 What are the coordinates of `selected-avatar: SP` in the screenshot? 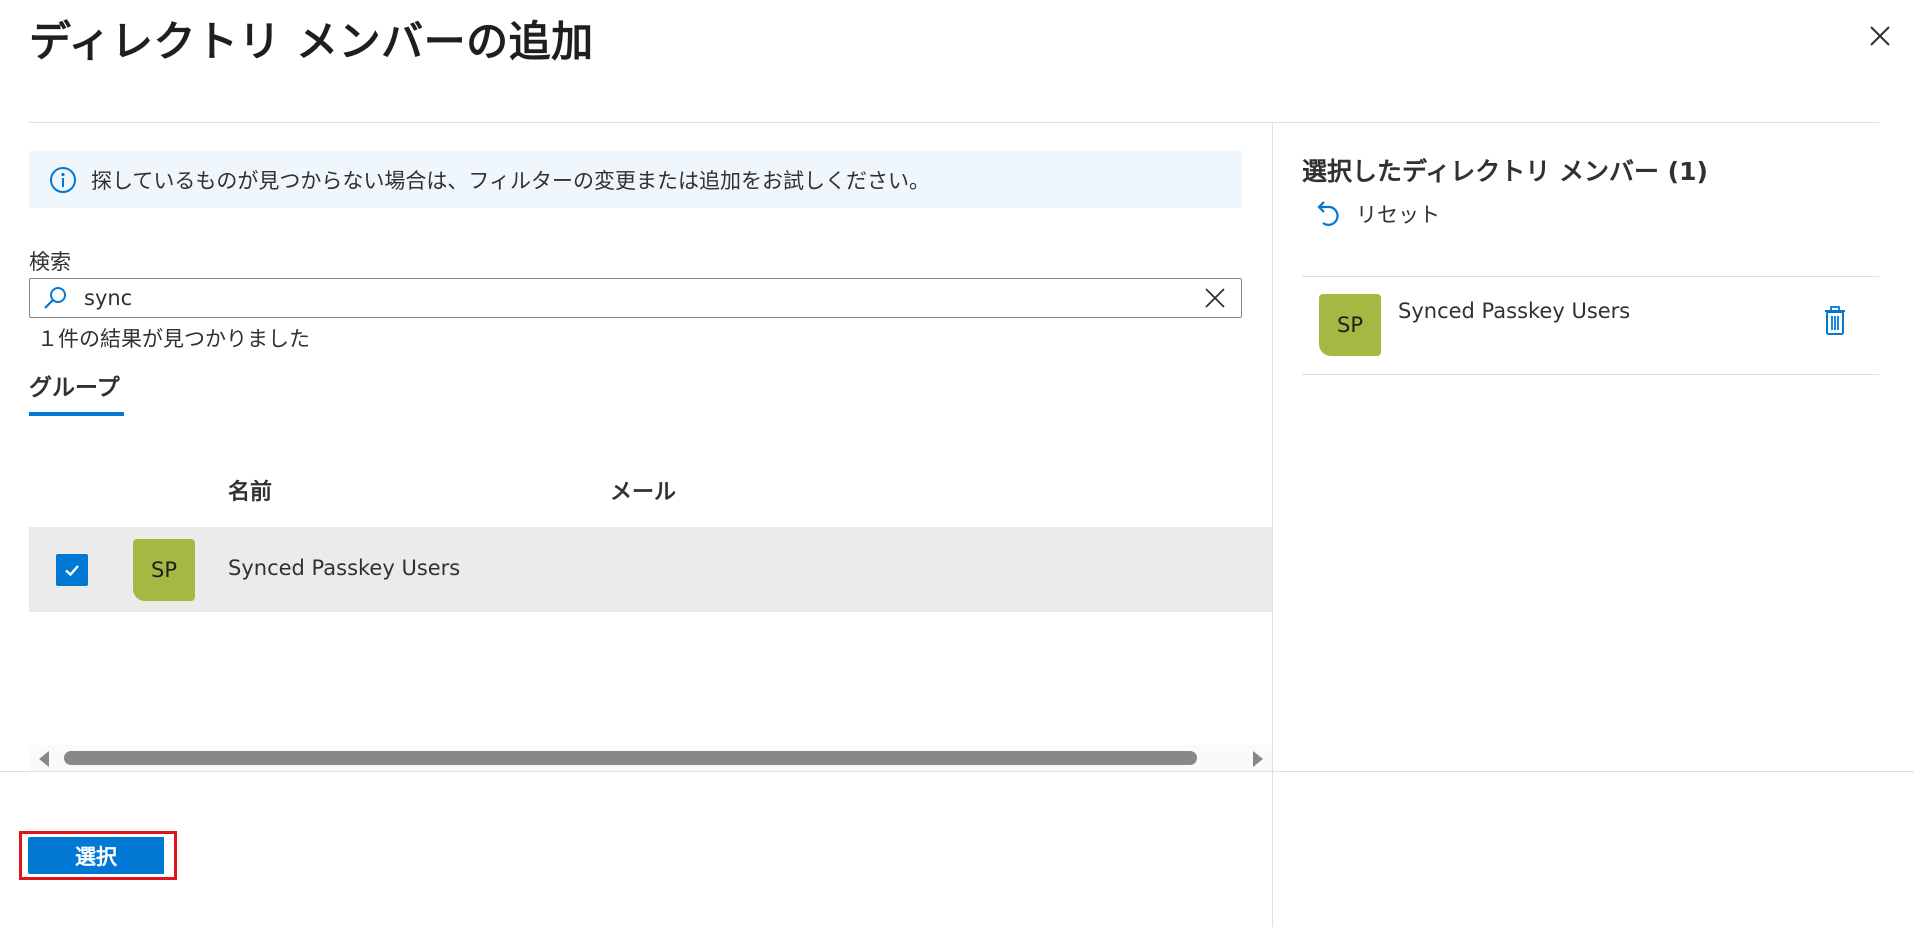 It's located at (1350, 325).